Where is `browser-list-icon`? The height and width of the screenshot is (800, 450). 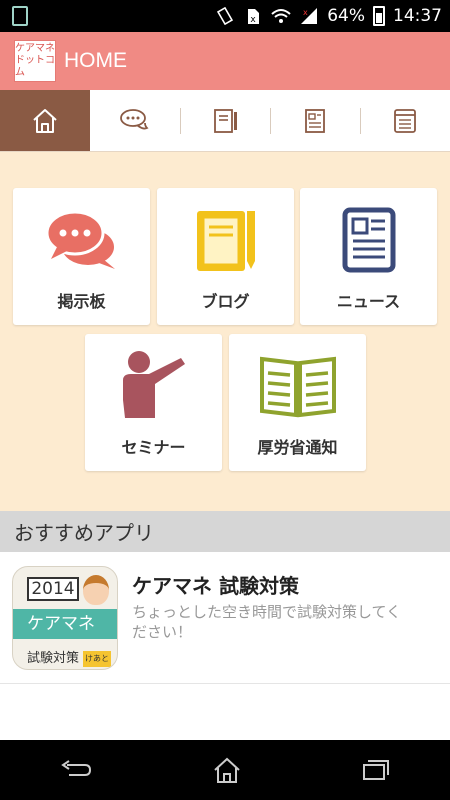 browser-list-icon is located at coordinates (405, 120).